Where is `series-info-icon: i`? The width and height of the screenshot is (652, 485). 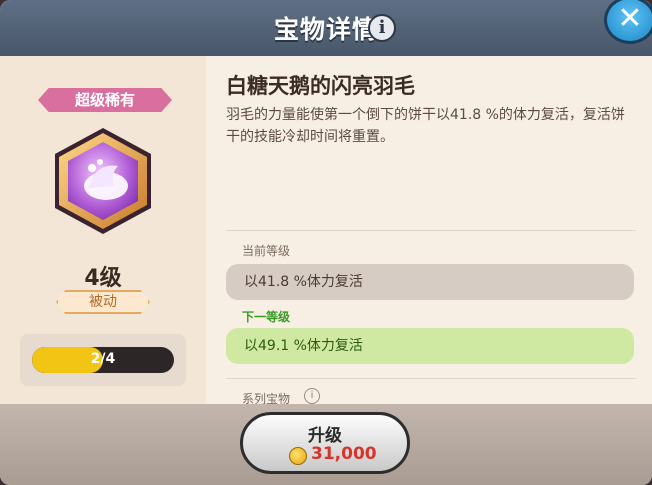
series-info-icon: i is located at coordinates (312, 396).